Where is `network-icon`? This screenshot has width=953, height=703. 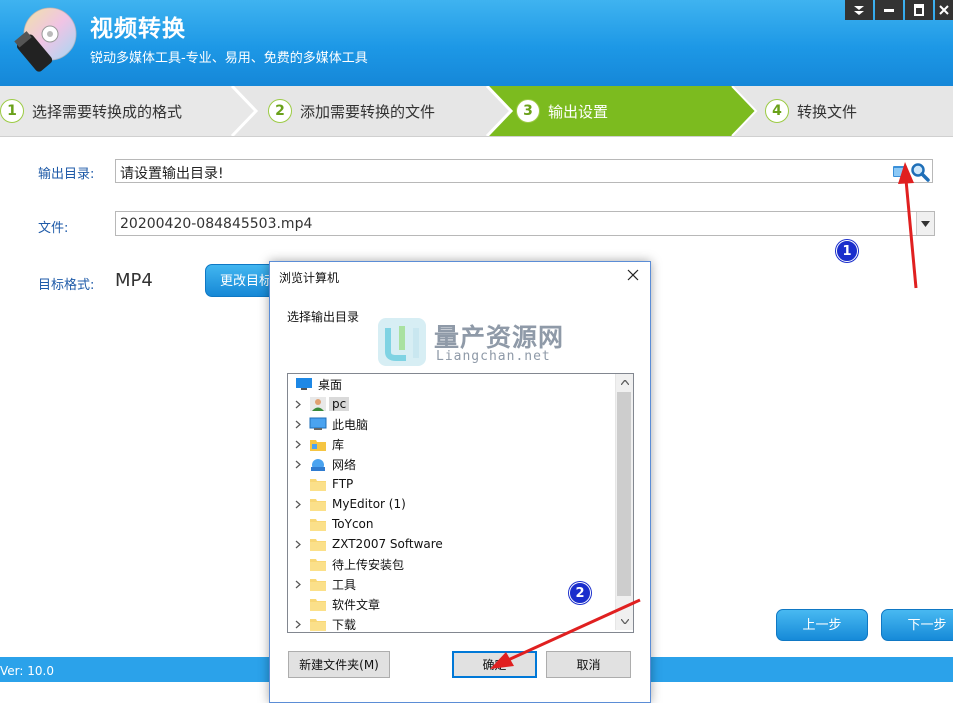 network-icon is located at coordinates (318, 464).